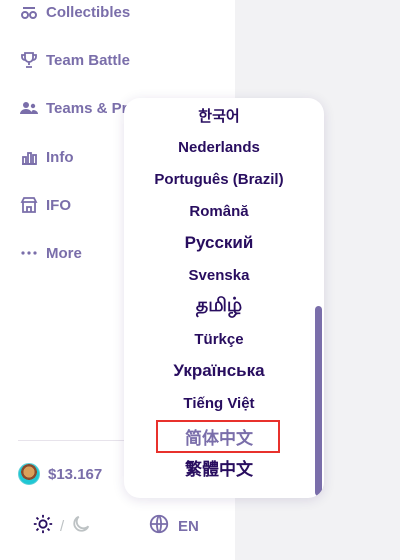  I want to click on language-option-simplified-chinese: 简体中文, so click(219, 436).